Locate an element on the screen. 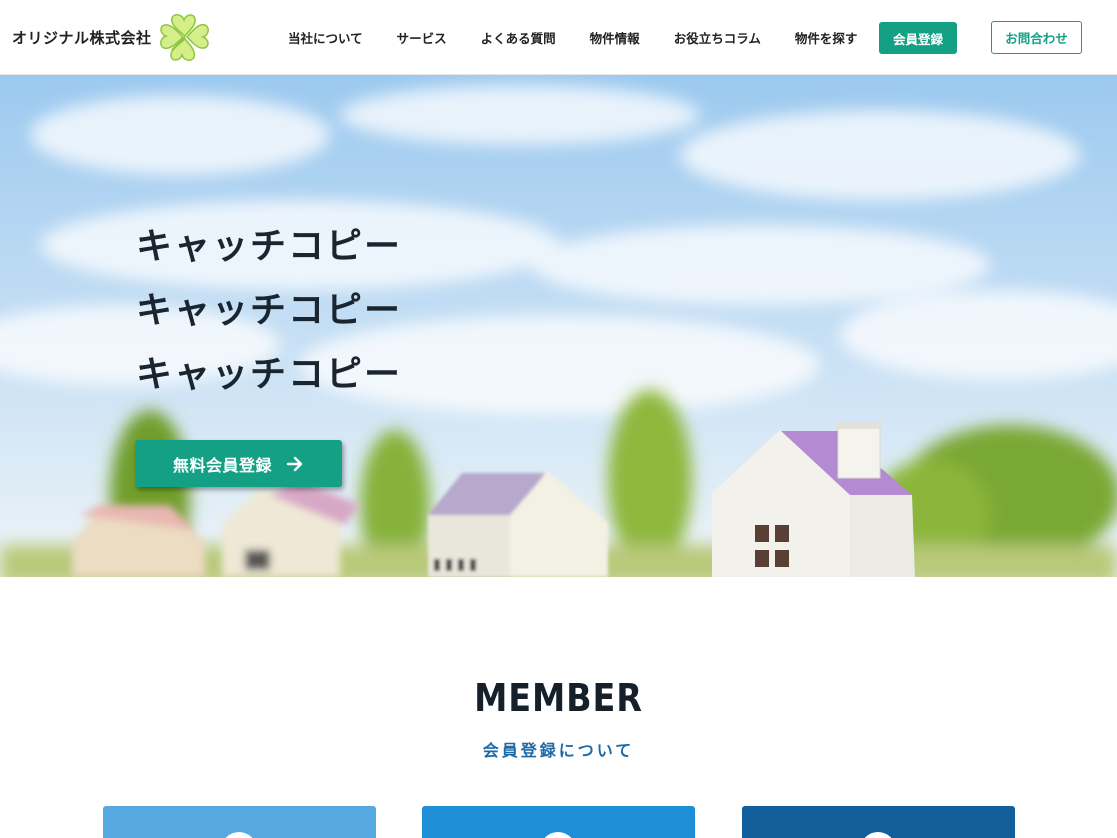 The width and height of the screenshot is (1117, 838). free-register-label: 無料会員登録 is located at coordinates (222, 465).